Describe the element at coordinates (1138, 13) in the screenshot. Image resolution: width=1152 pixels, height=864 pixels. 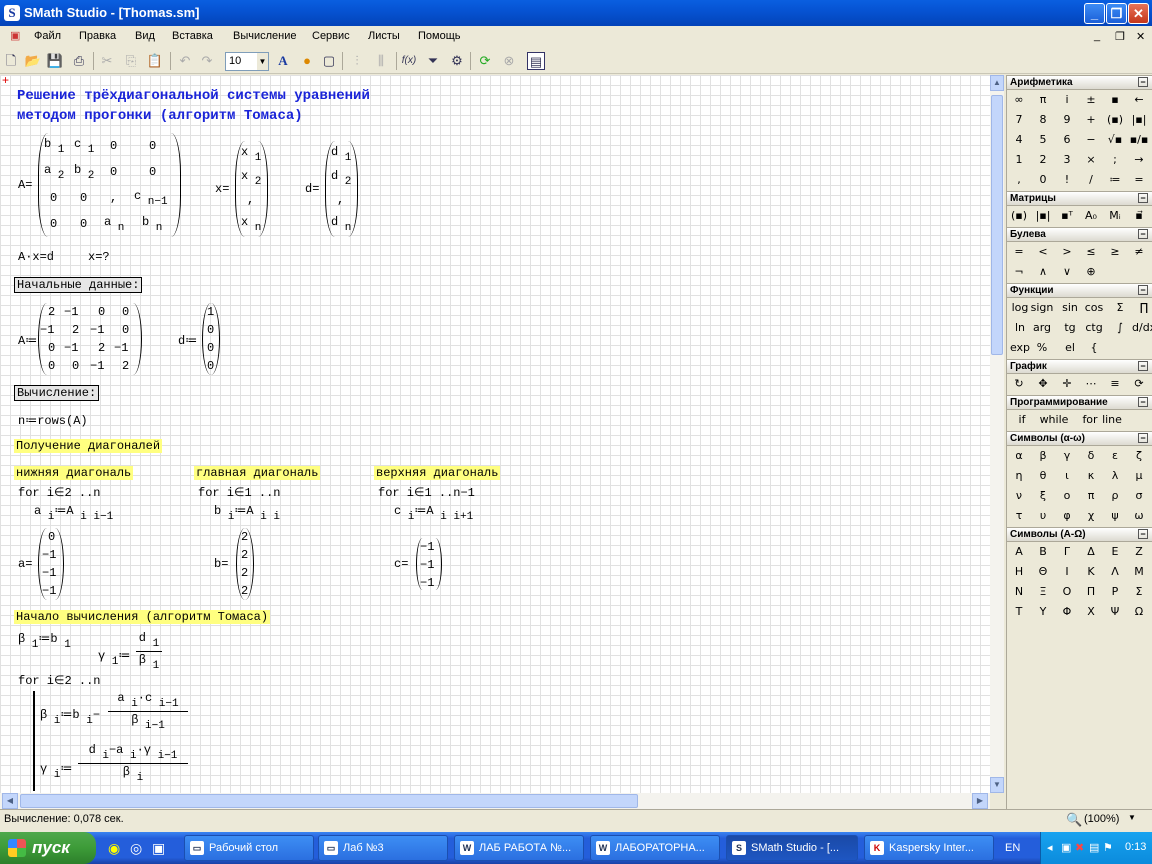
I see `close-button: ✕` at that location.